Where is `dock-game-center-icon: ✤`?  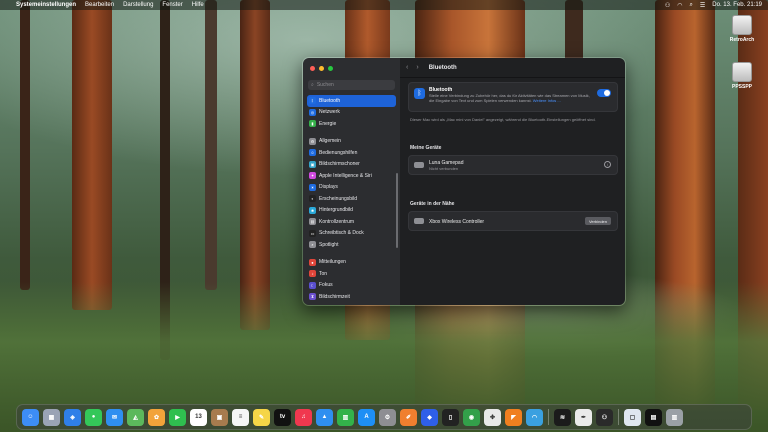 dock-game-center-icon: ✤ is located at coordinates (492, 417).